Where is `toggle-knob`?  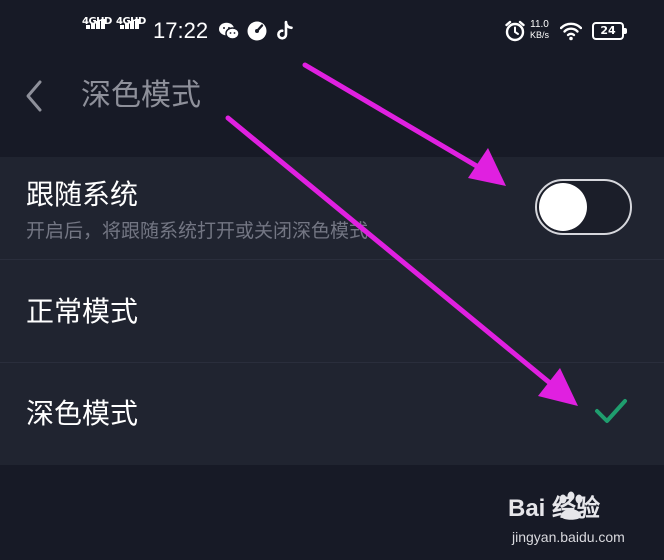 toggle-knob is located at coordinates (563, 207).